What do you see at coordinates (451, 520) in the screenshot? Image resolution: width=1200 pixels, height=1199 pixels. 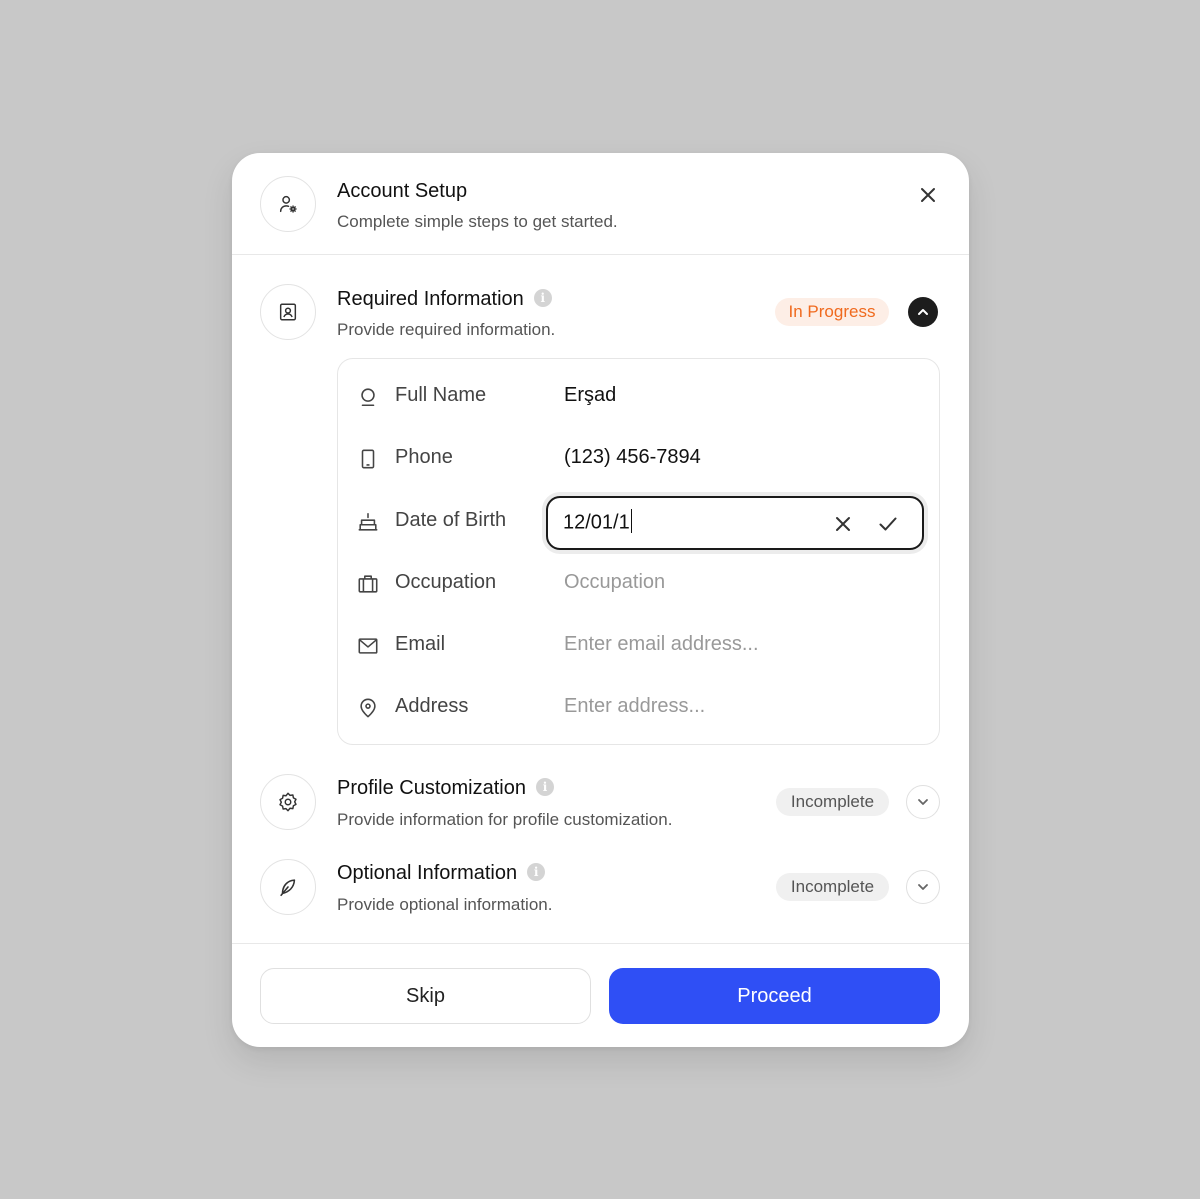 I see `field-label: Date of Birth` at bounding box center [451, 520].